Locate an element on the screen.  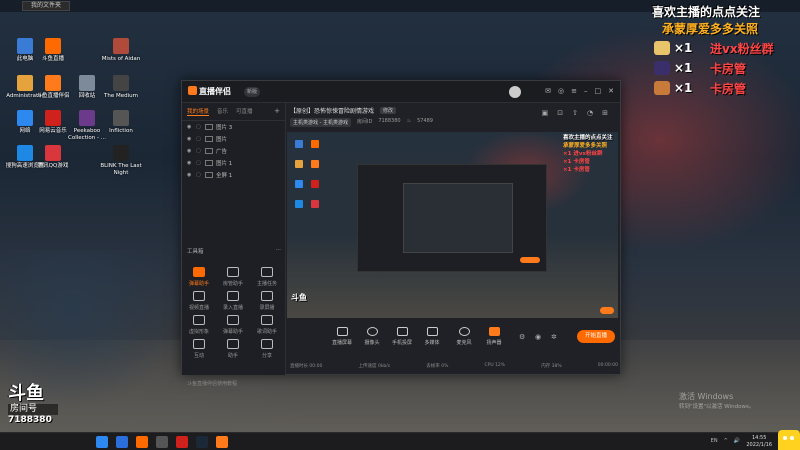
desktop-icon-label: The Medium is located at coordinates (121, 96).